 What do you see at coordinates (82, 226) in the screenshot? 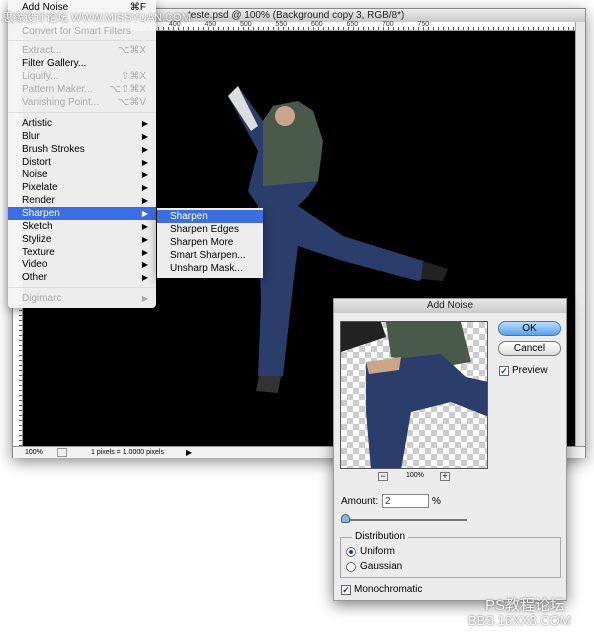
I see `menu-item-sketch: Sketch ▶` at bounding box center [82, 226].